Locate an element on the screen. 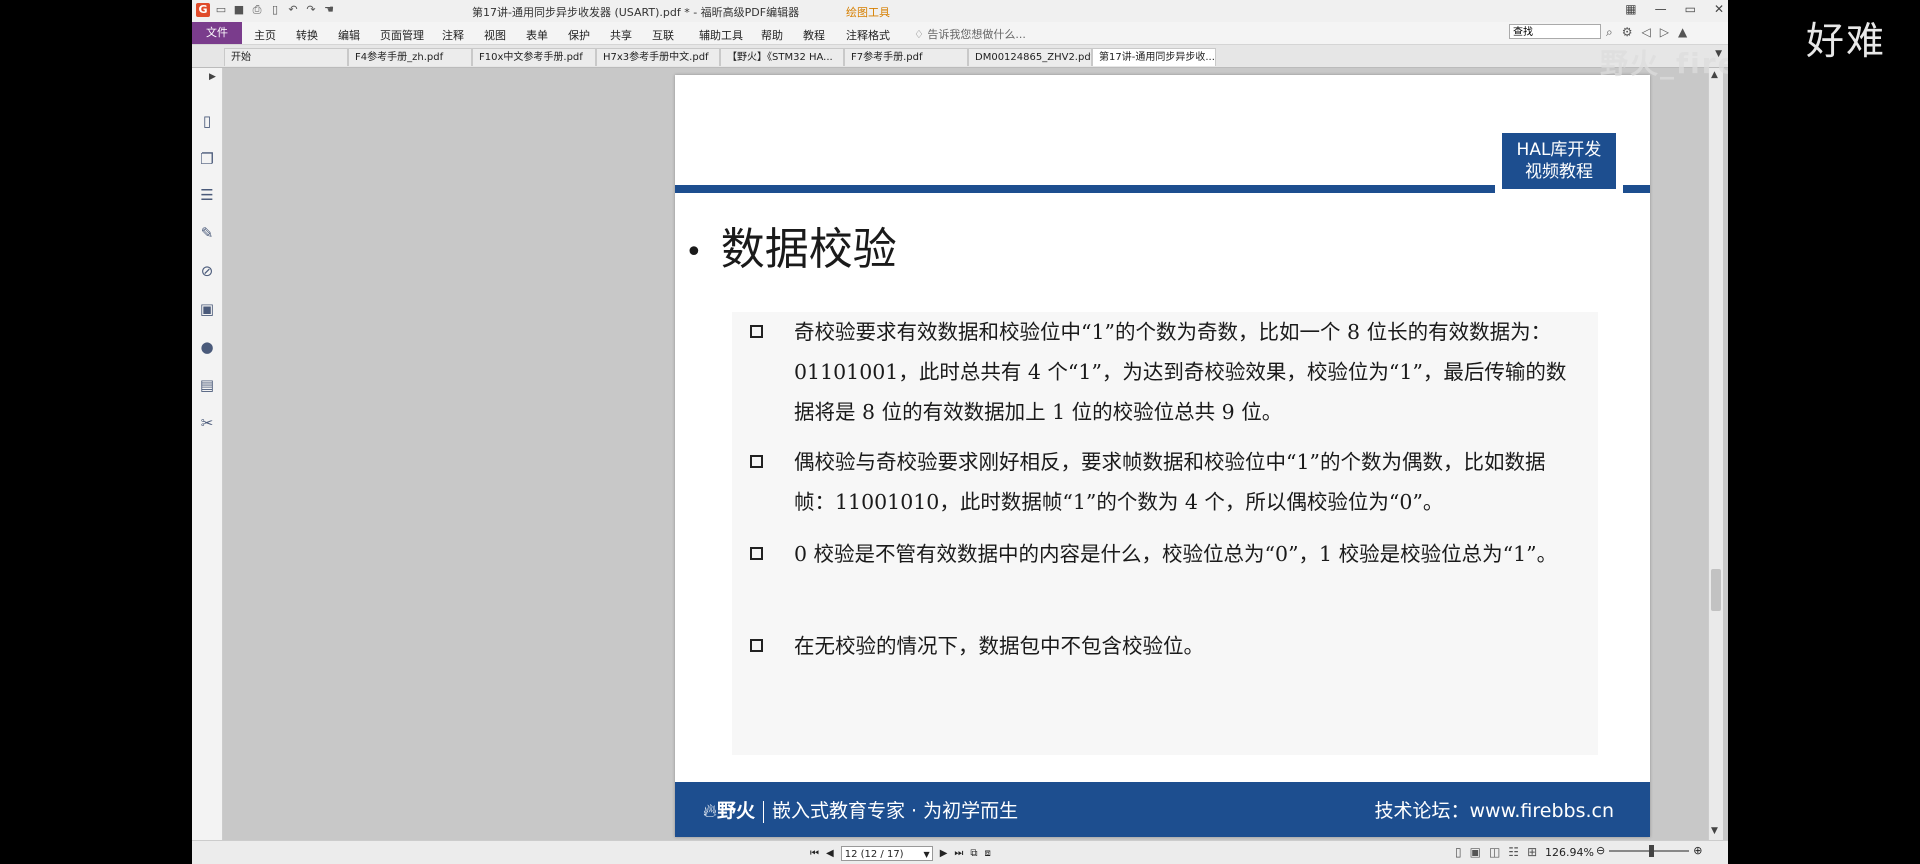 This screenshot has height=864, width=1920. zoom-slider-knob is located at coordinates (1652, 850).